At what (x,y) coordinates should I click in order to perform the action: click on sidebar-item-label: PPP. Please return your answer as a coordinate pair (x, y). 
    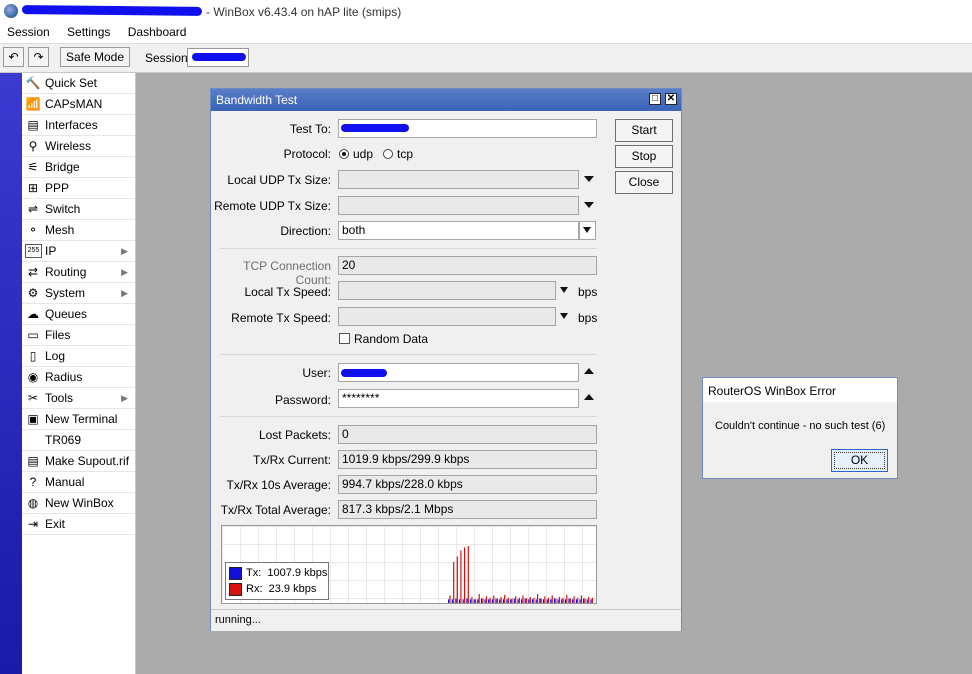
    Looking at the image, I should click on (57, 188).